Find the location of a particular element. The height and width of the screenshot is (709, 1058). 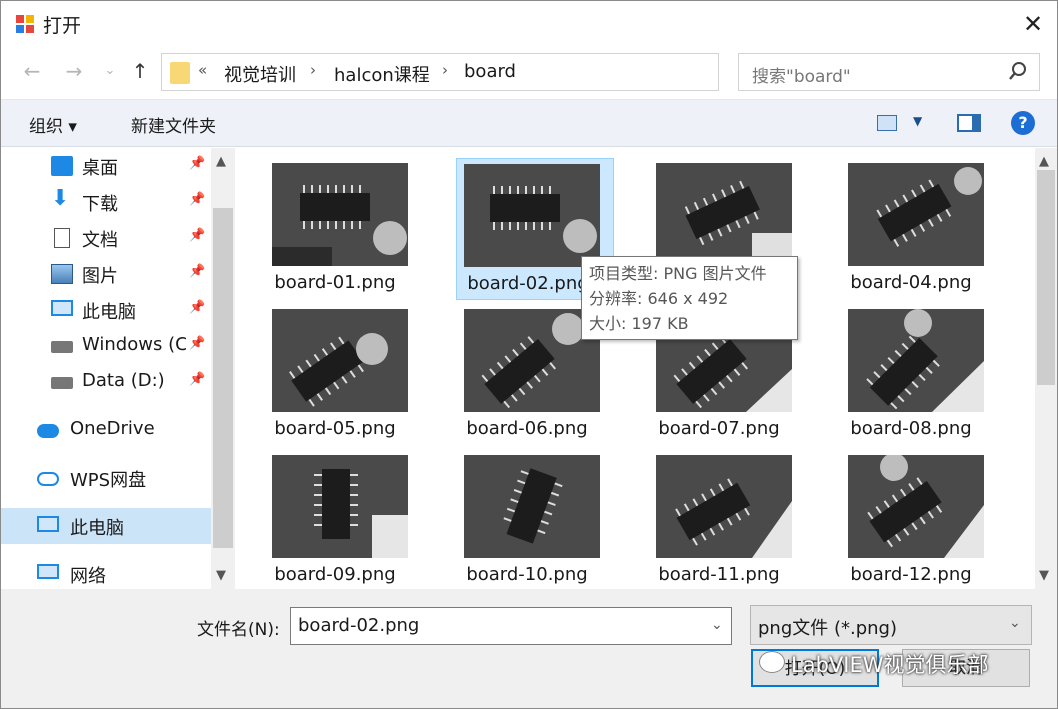

drive-c-icon is located at coordinates (62, 347).